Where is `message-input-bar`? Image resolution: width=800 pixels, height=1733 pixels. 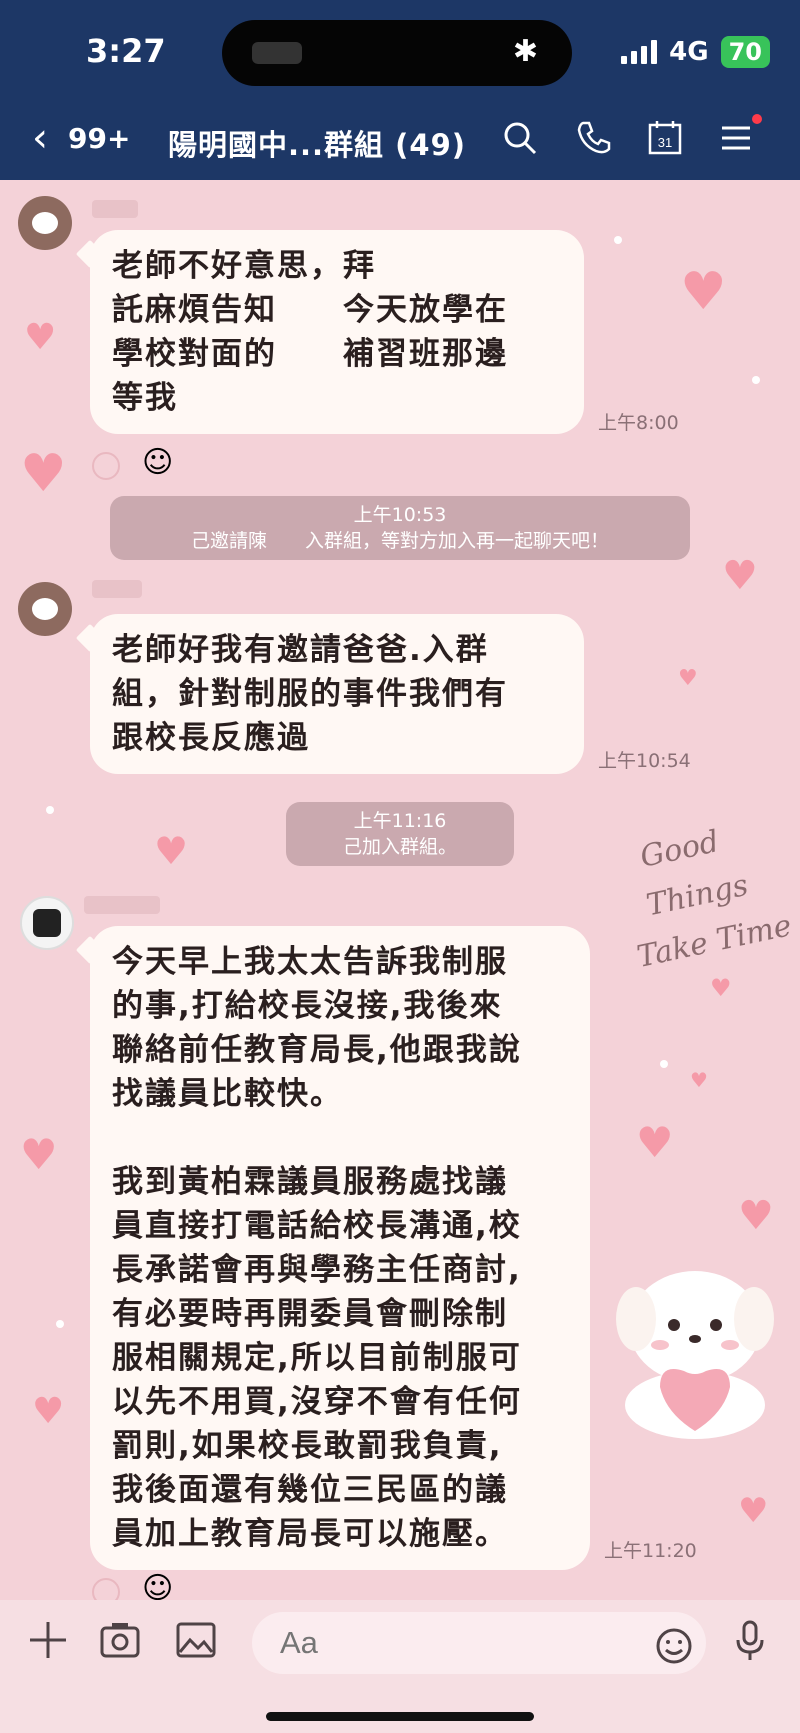
message-input-bar is located at coordinates (400, 1666).